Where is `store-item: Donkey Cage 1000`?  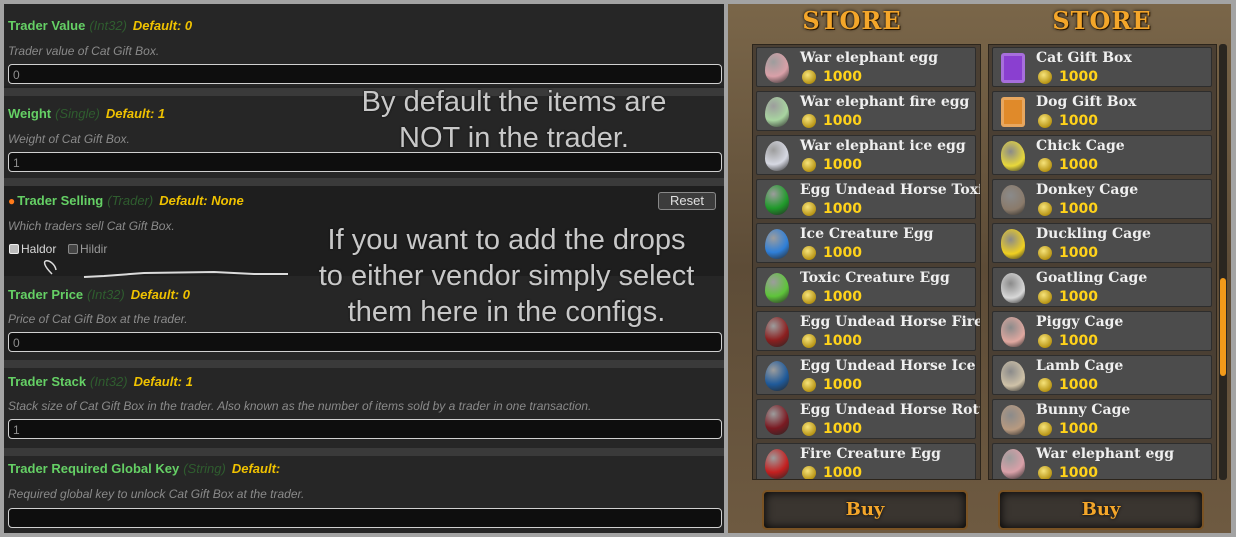 store-item: Donkey Cage 1000 is located at coordinates (1102, 199).